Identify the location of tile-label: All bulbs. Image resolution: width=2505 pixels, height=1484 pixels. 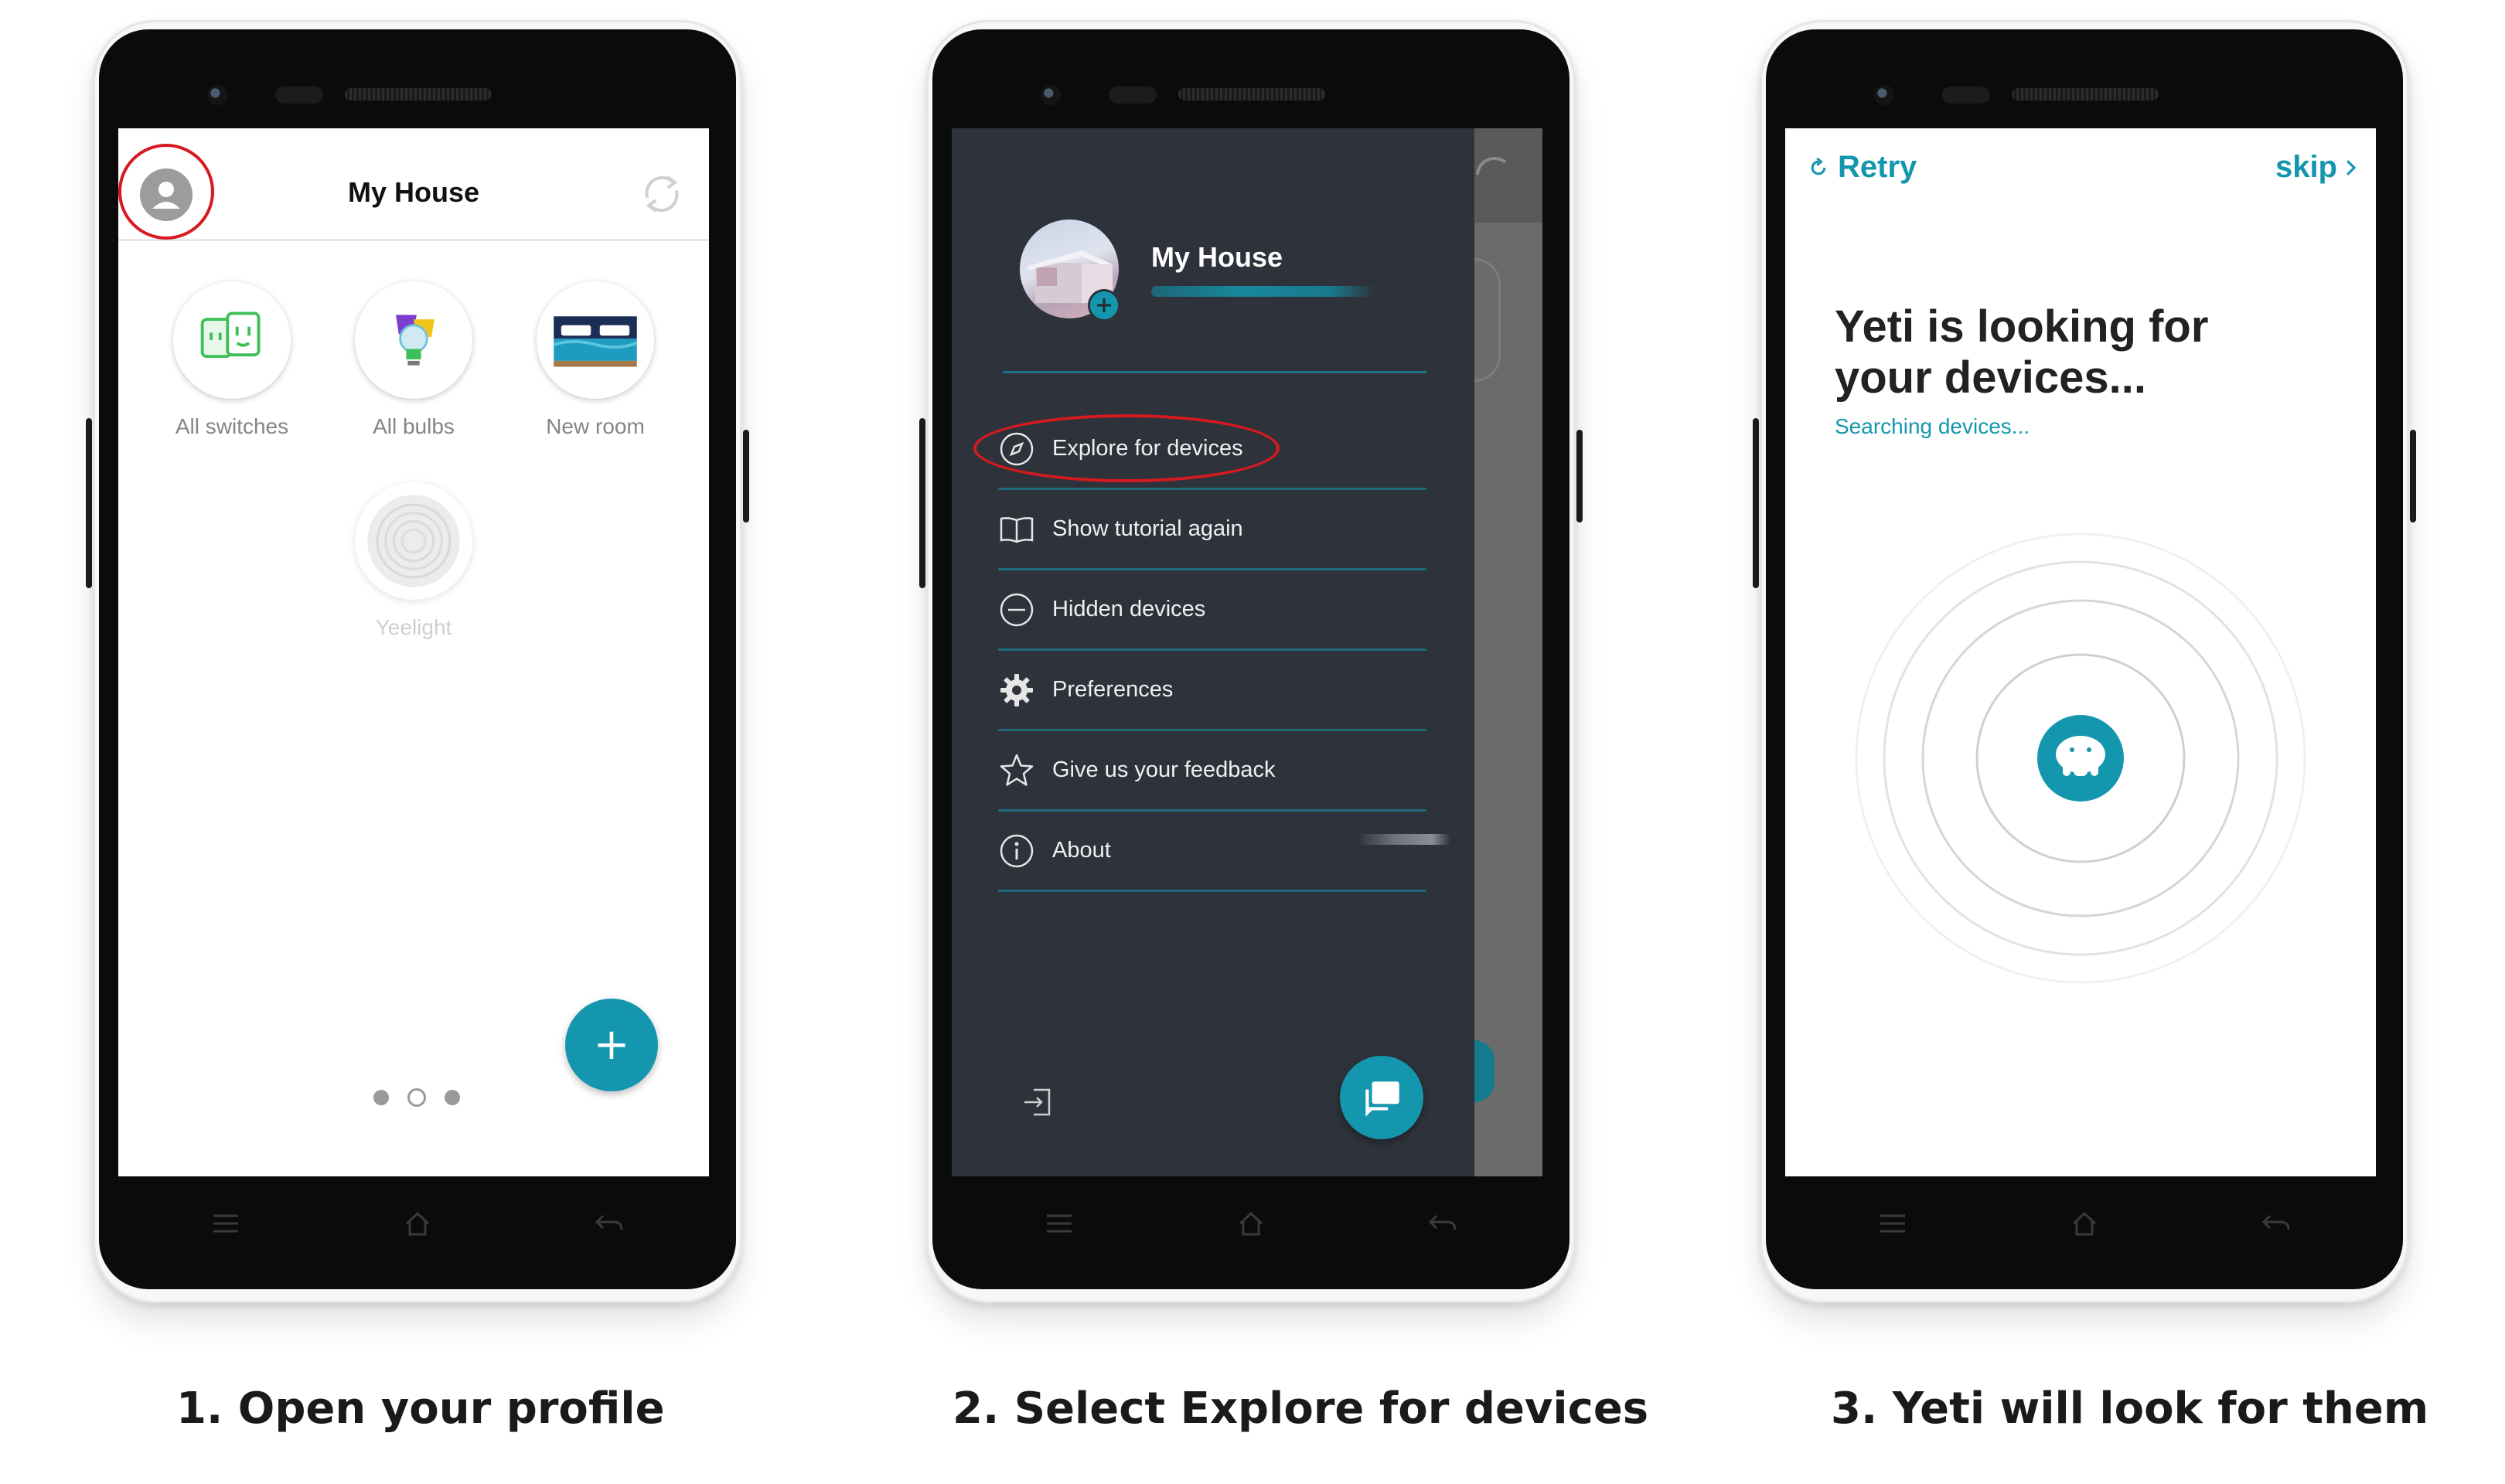
(414, 426).